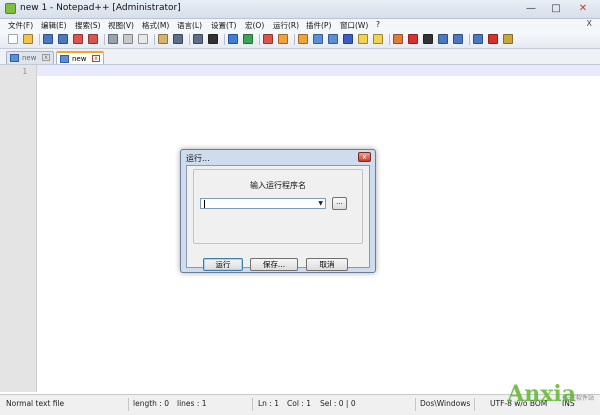 The width and height of the screenshot is (600, 415). Describe the element at coordinates (254, 25) in the screenshot. I see `menu-macro: 宏(O)` at that location.